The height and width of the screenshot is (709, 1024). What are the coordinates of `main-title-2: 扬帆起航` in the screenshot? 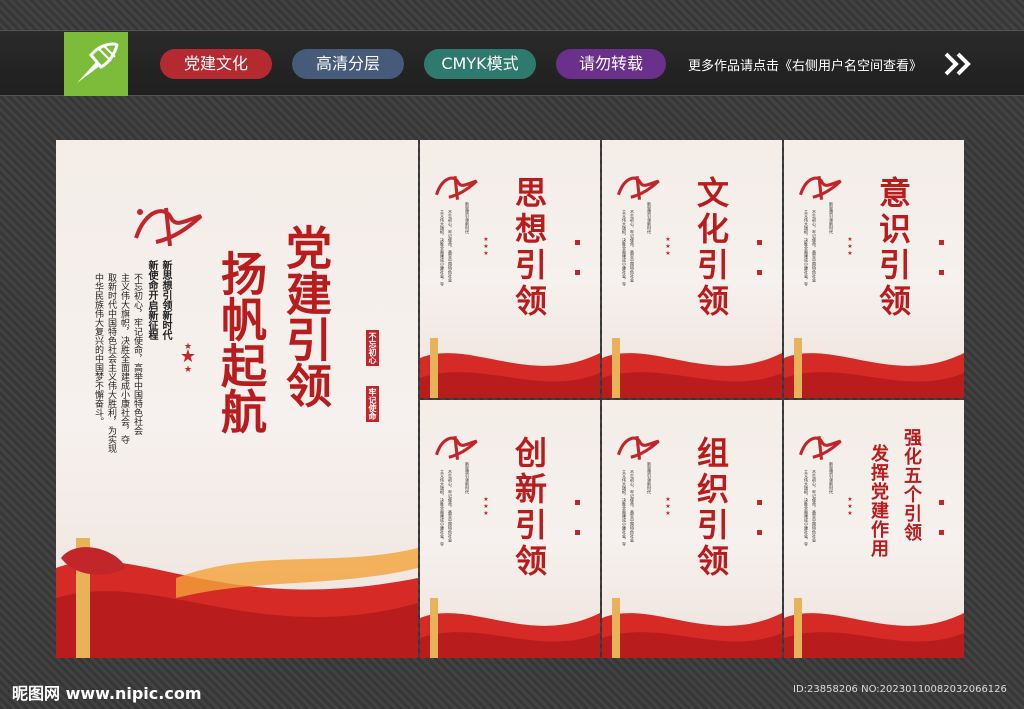 It's located at (241, 342).